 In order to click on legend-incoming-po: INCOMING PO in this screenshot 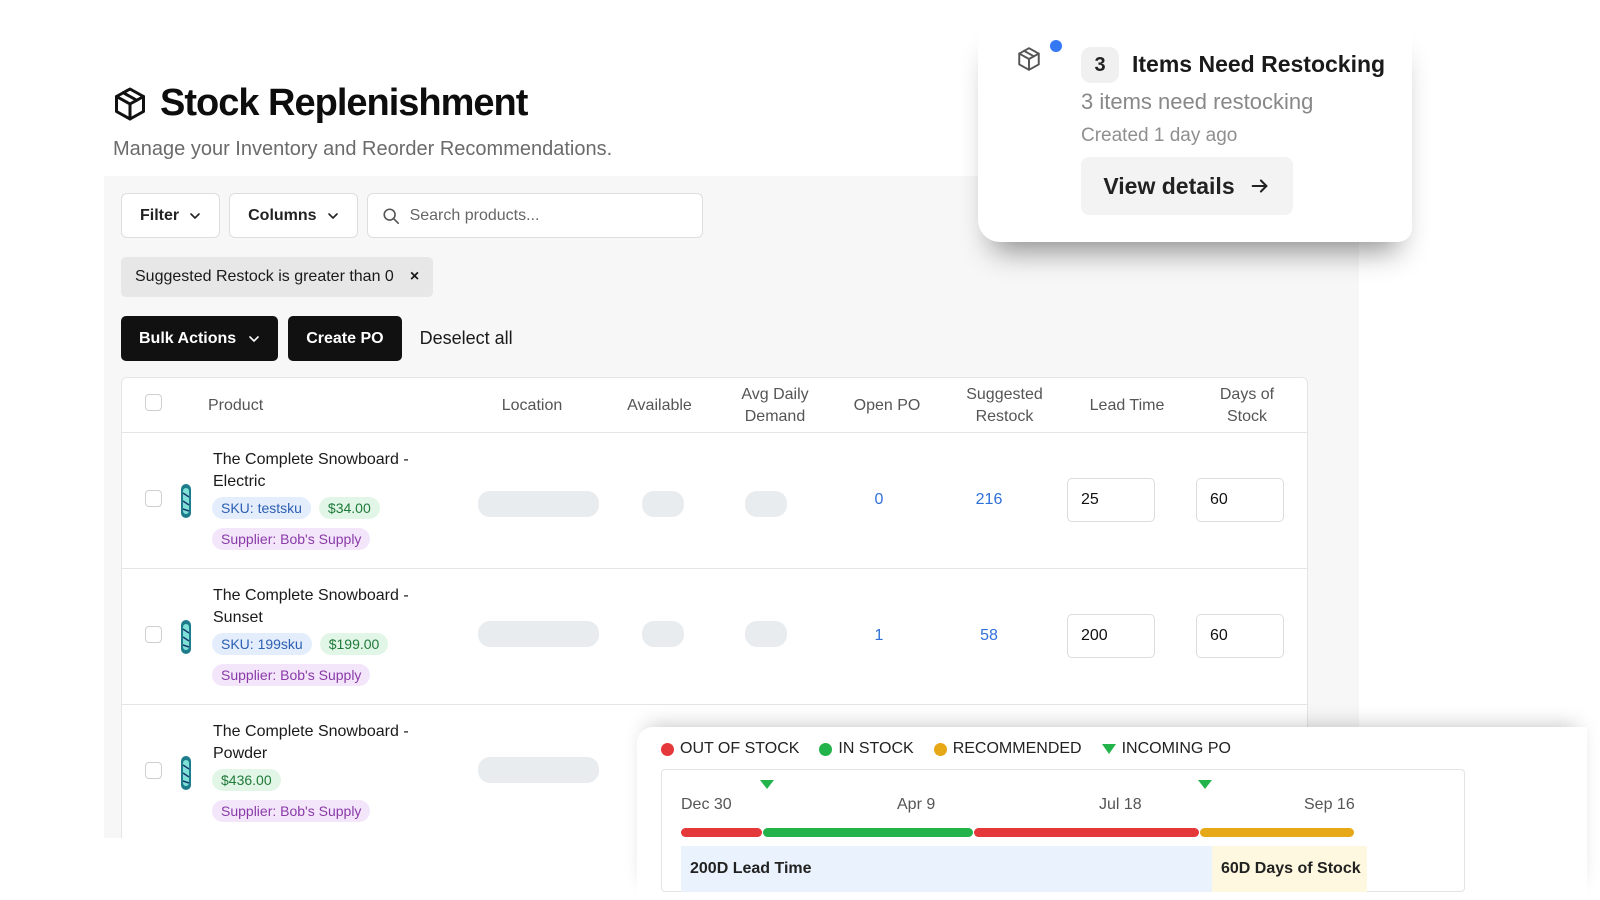, I will do `click(1166, 749)`.